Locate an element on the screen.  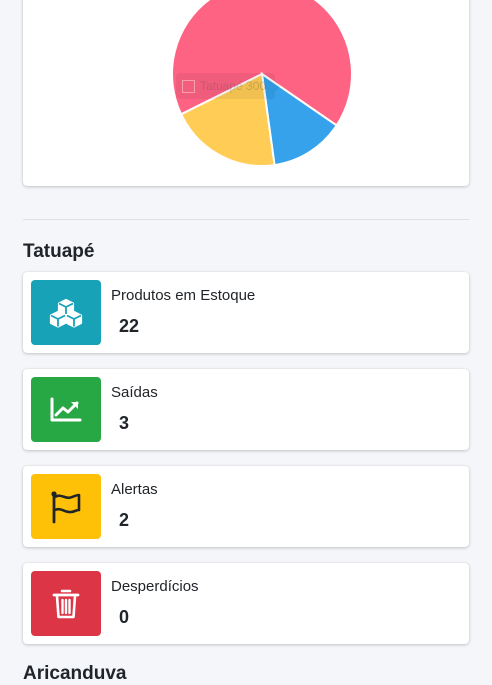
info-box-label: Saídas is located at coordinates (134, 392).